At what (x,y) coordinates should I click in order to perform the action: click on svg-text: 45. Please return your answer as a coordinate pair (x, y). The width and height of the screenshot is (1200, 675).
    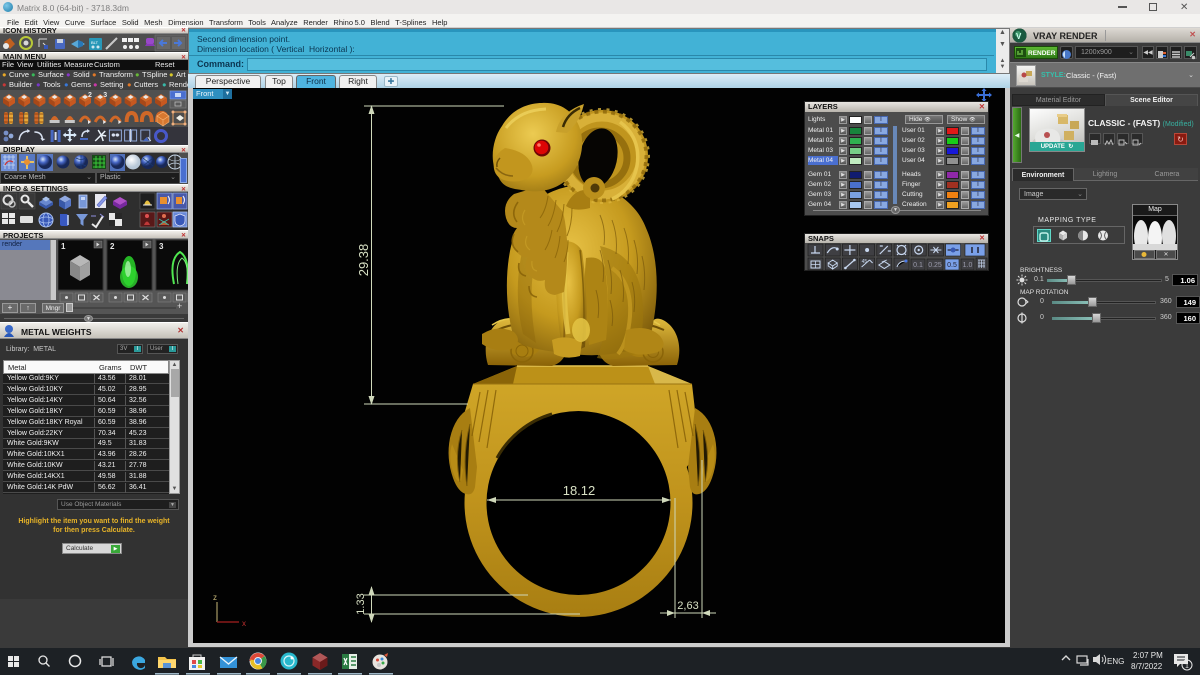
    Looking at the image, I should click on (865, 262).